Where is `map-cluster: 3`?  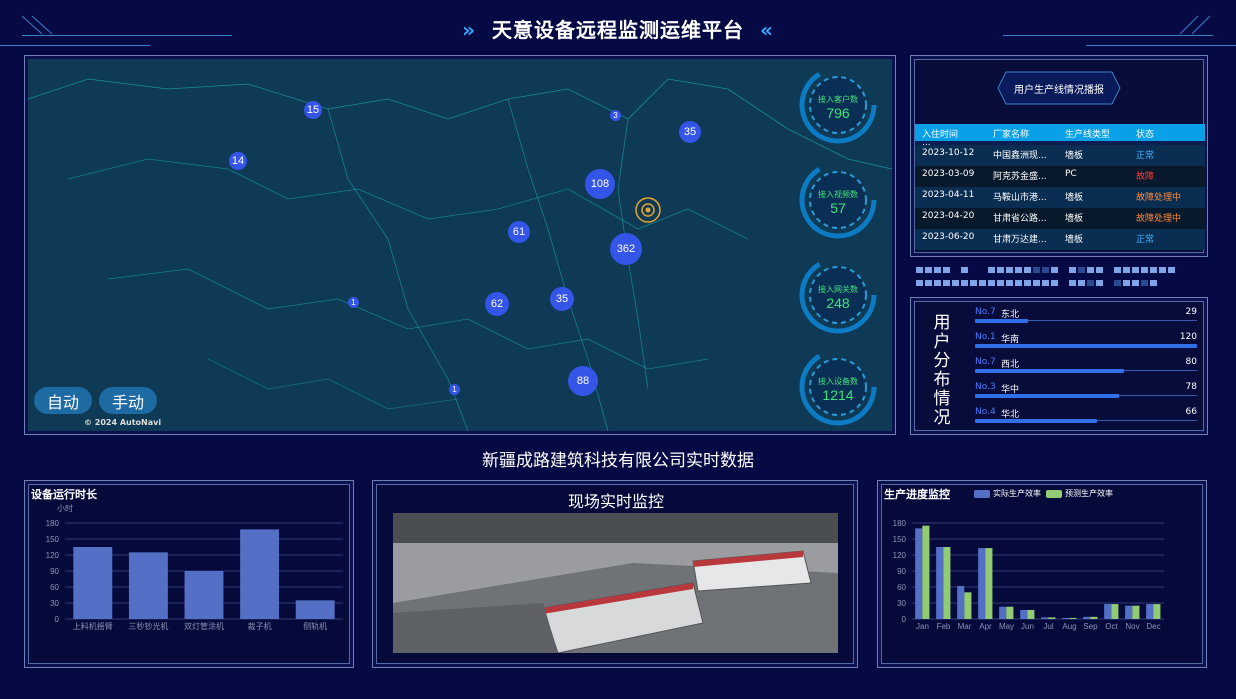 map-cluster: 3 is located at coordinates (615, 115).